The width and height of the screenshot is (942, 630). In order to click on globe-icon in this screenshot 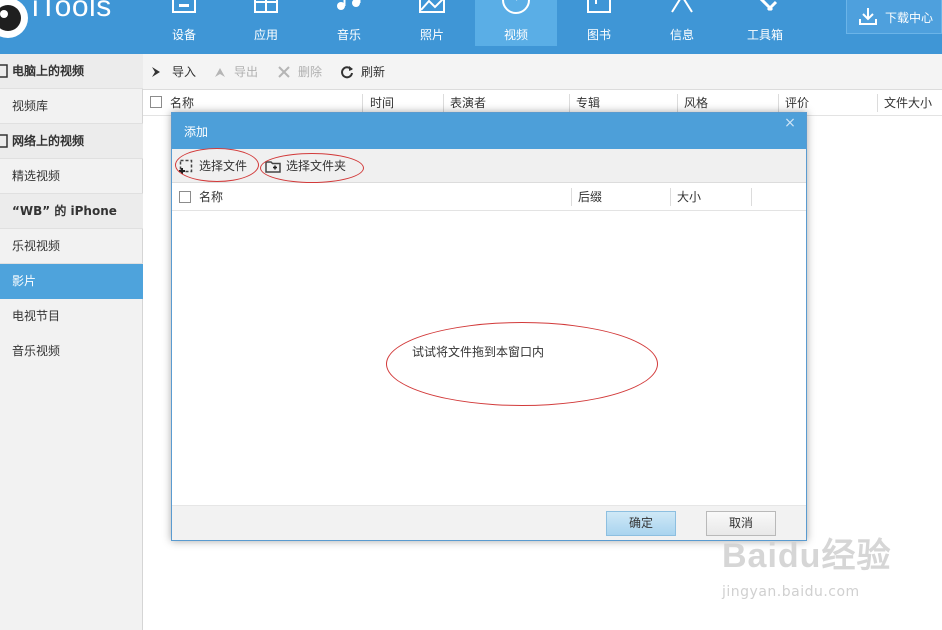, I will do `click(4, 141)`.